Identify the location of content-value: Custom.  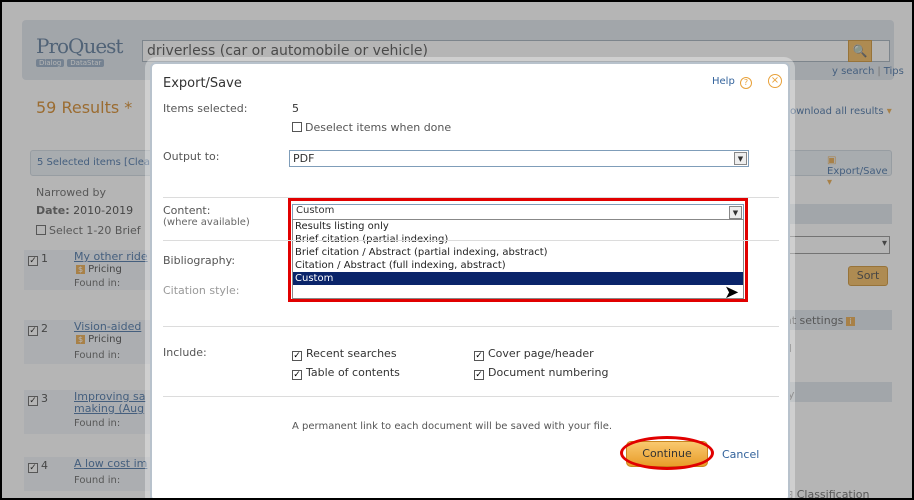
(315, 210).